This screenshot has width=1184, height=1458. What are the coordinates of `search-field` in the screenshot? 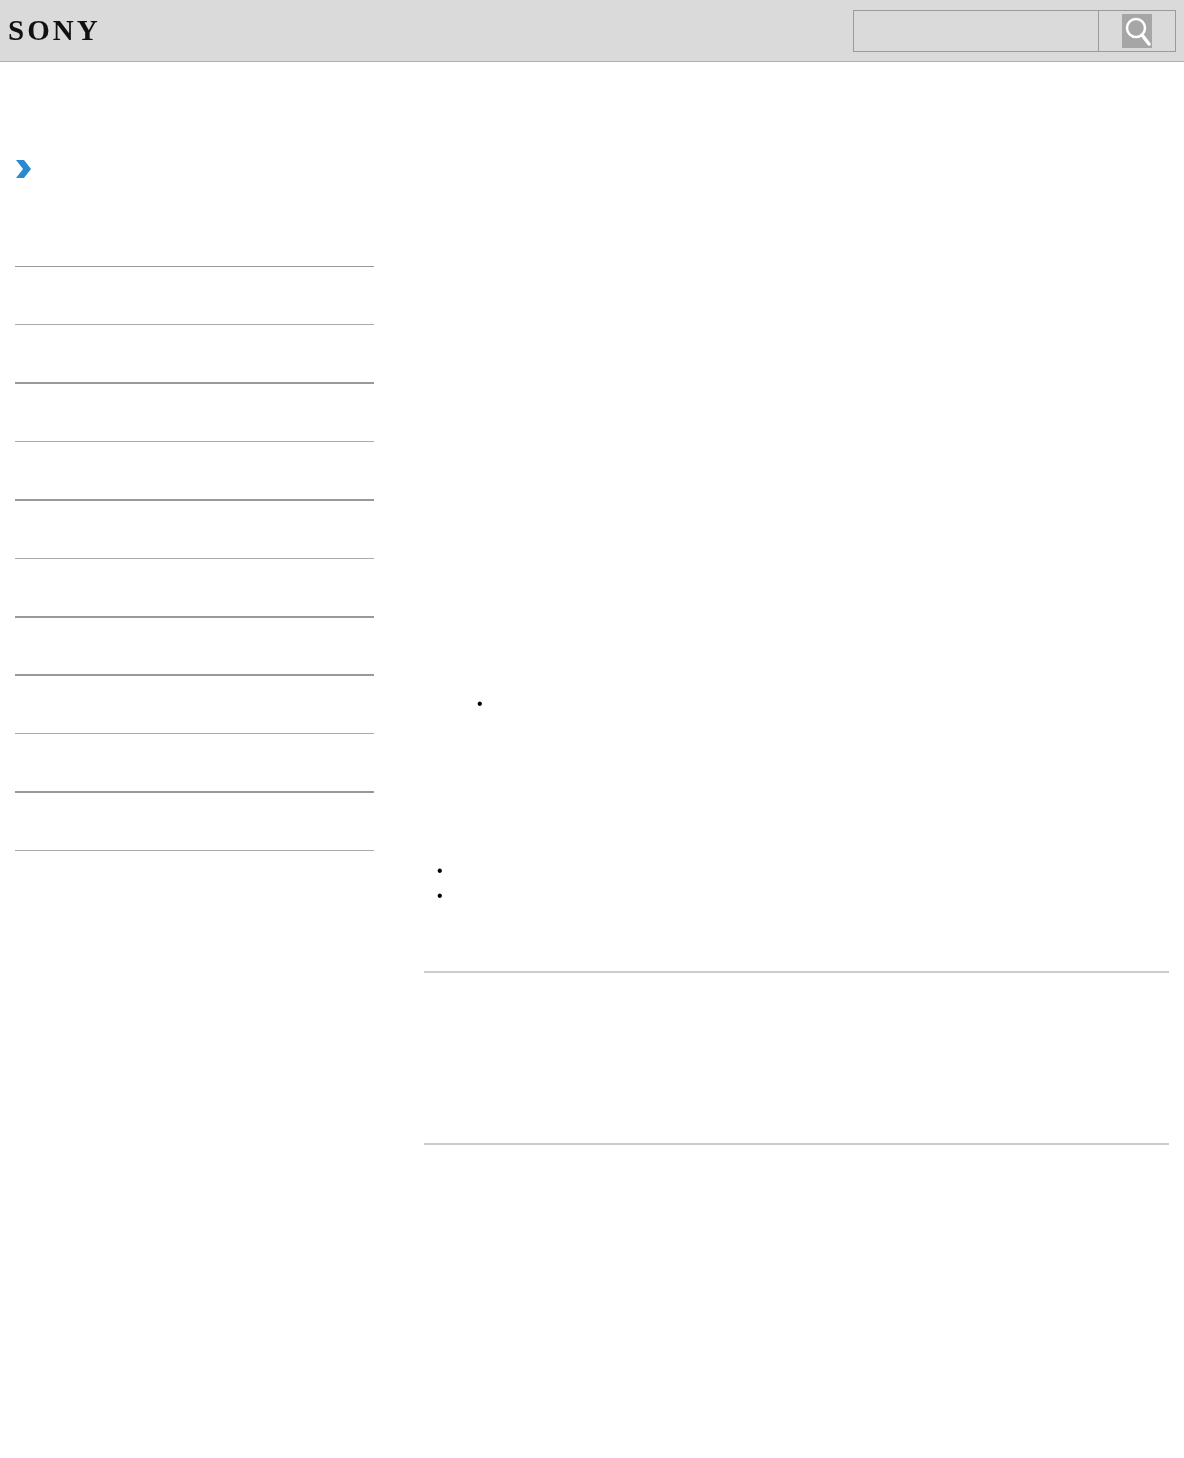 It's located at (976, 30).